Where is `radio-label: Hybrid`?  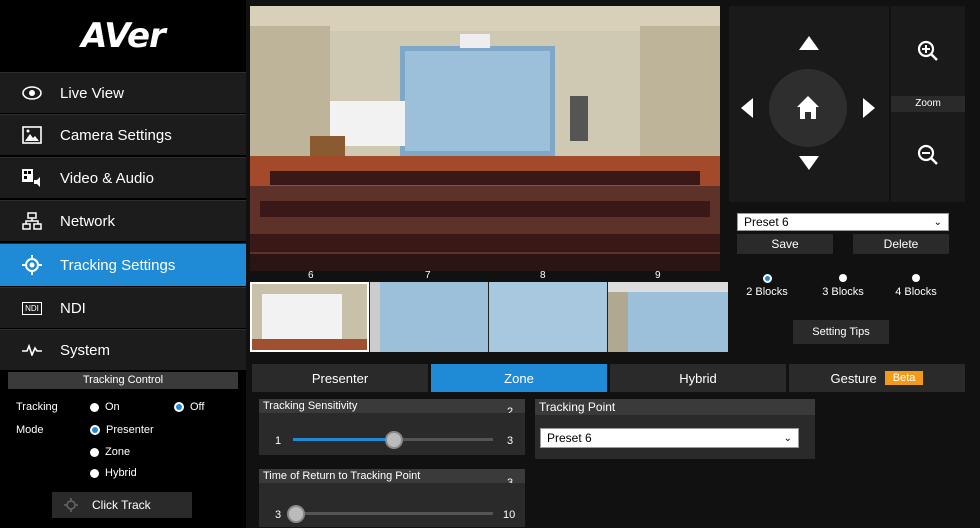
radio-label: Hybrid is located at coordinates (121, 473).